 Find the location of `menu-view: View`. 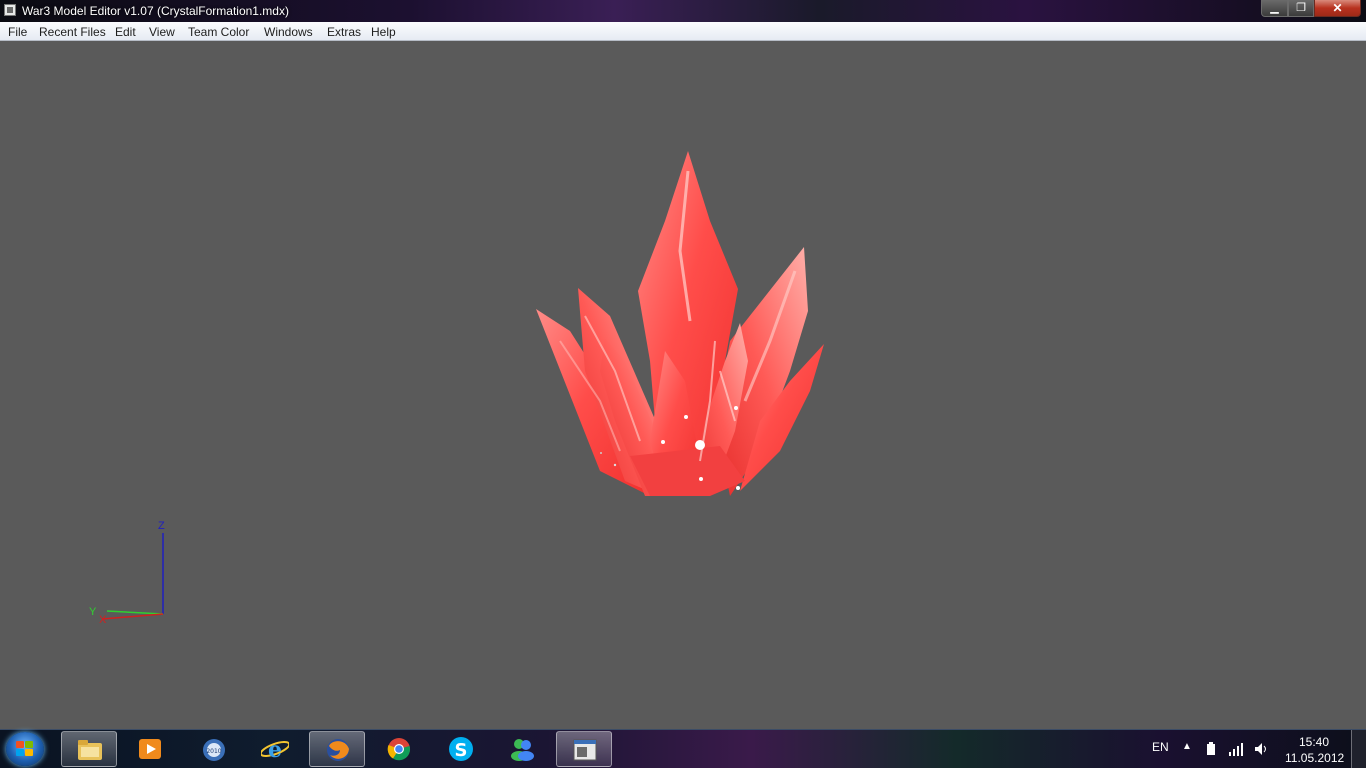

menu-view: View is located at coordinates (162, 32).